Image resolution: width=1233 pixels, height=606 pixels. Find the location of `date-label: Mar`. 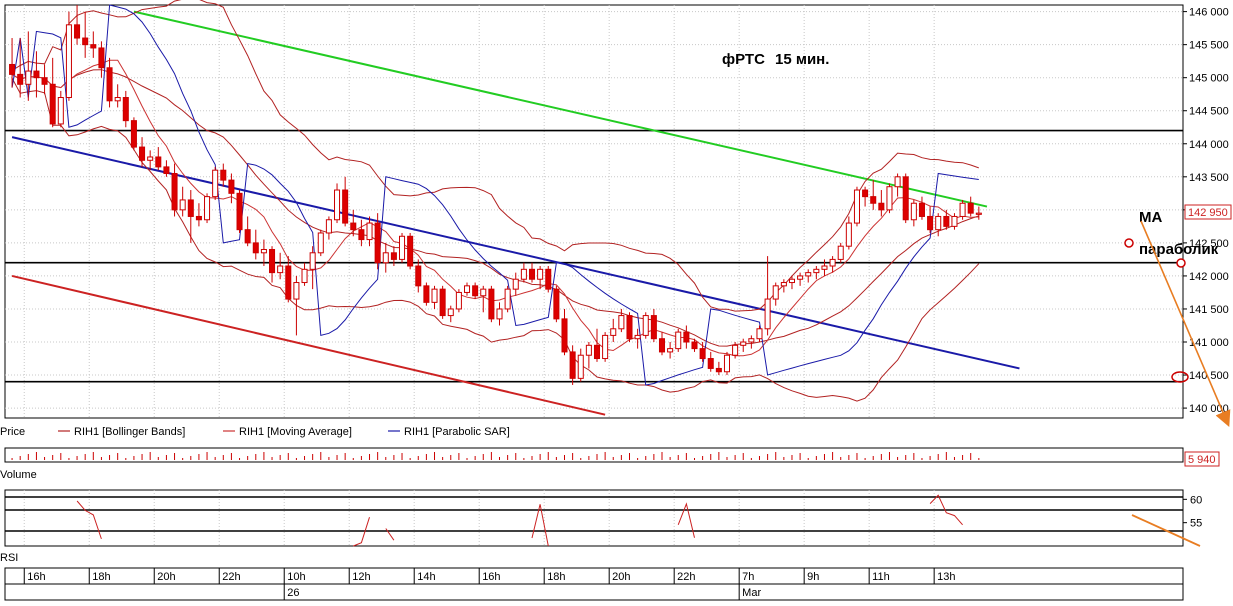

date-label: Mar is located at coordinates (751, 593).